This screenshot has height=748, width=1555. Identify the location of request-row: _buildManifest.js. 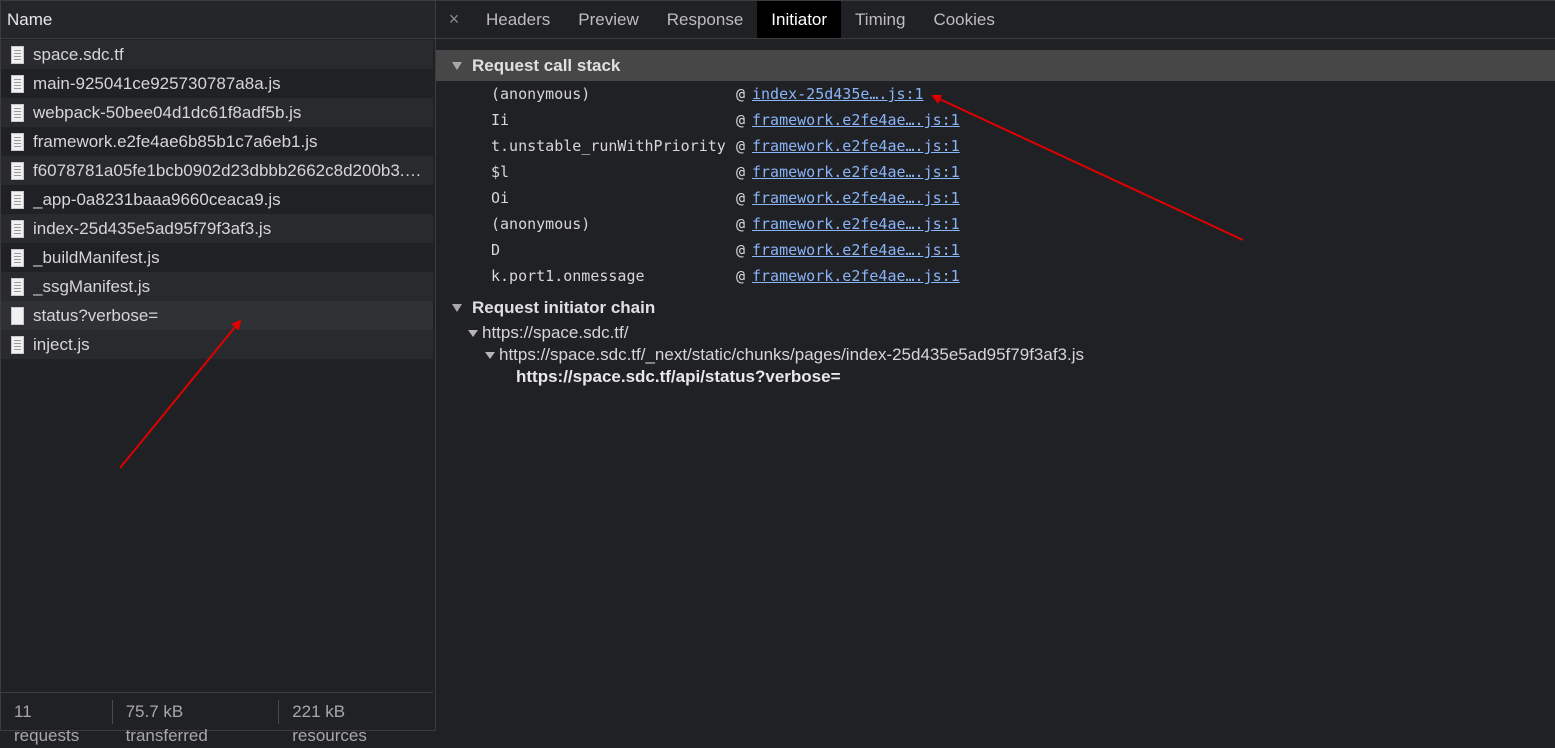
(217, 257).